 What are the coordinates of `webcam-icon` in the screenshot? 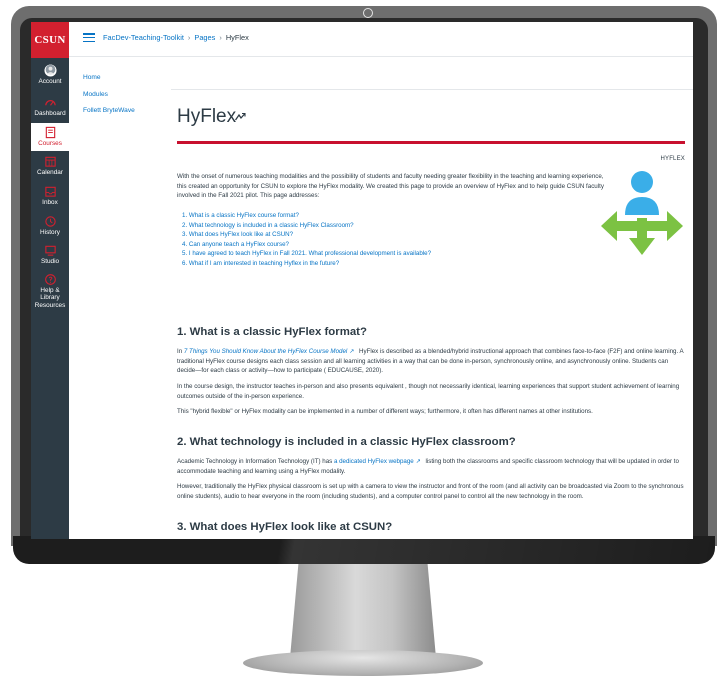 It's located at (368, 13).